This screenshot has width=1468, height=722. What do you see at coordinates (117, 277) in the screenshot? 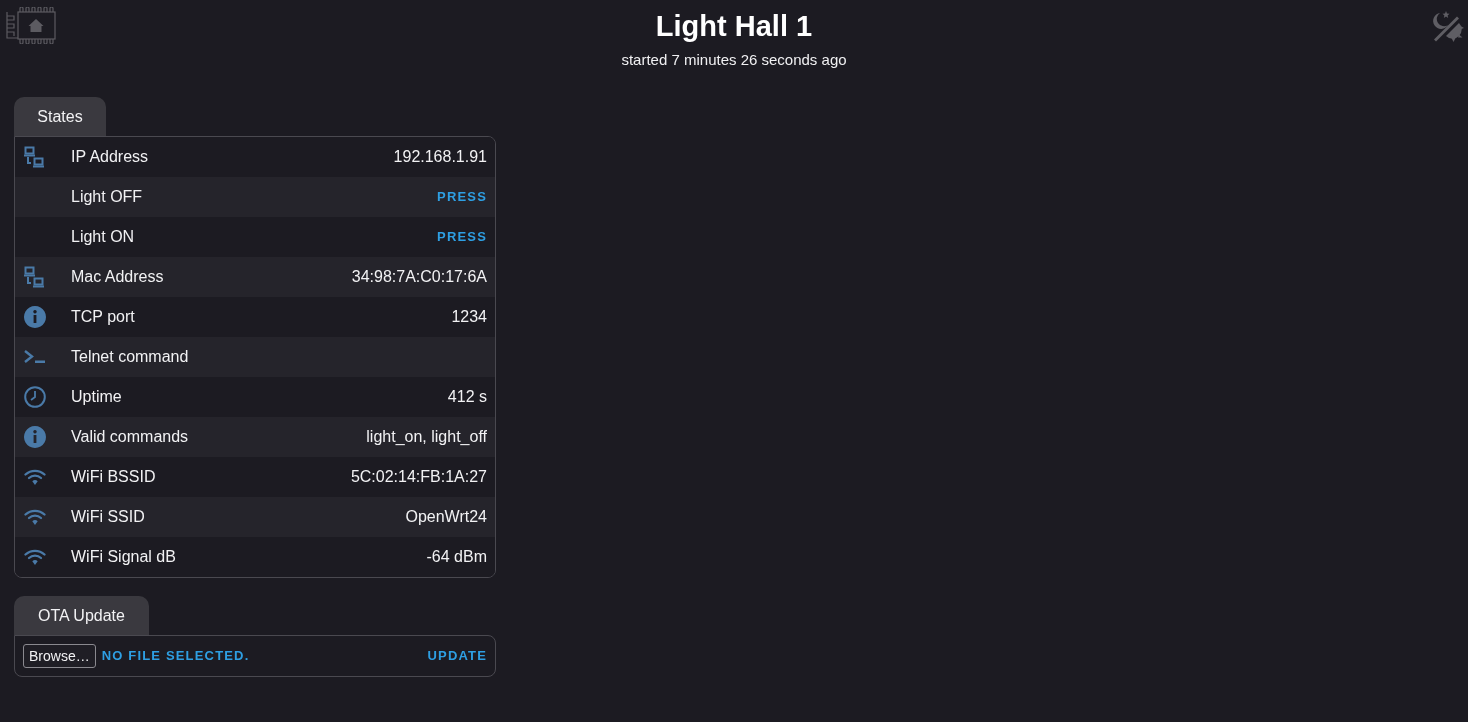
I see `row-label: Mac Address` at bounding box center [117, 277].